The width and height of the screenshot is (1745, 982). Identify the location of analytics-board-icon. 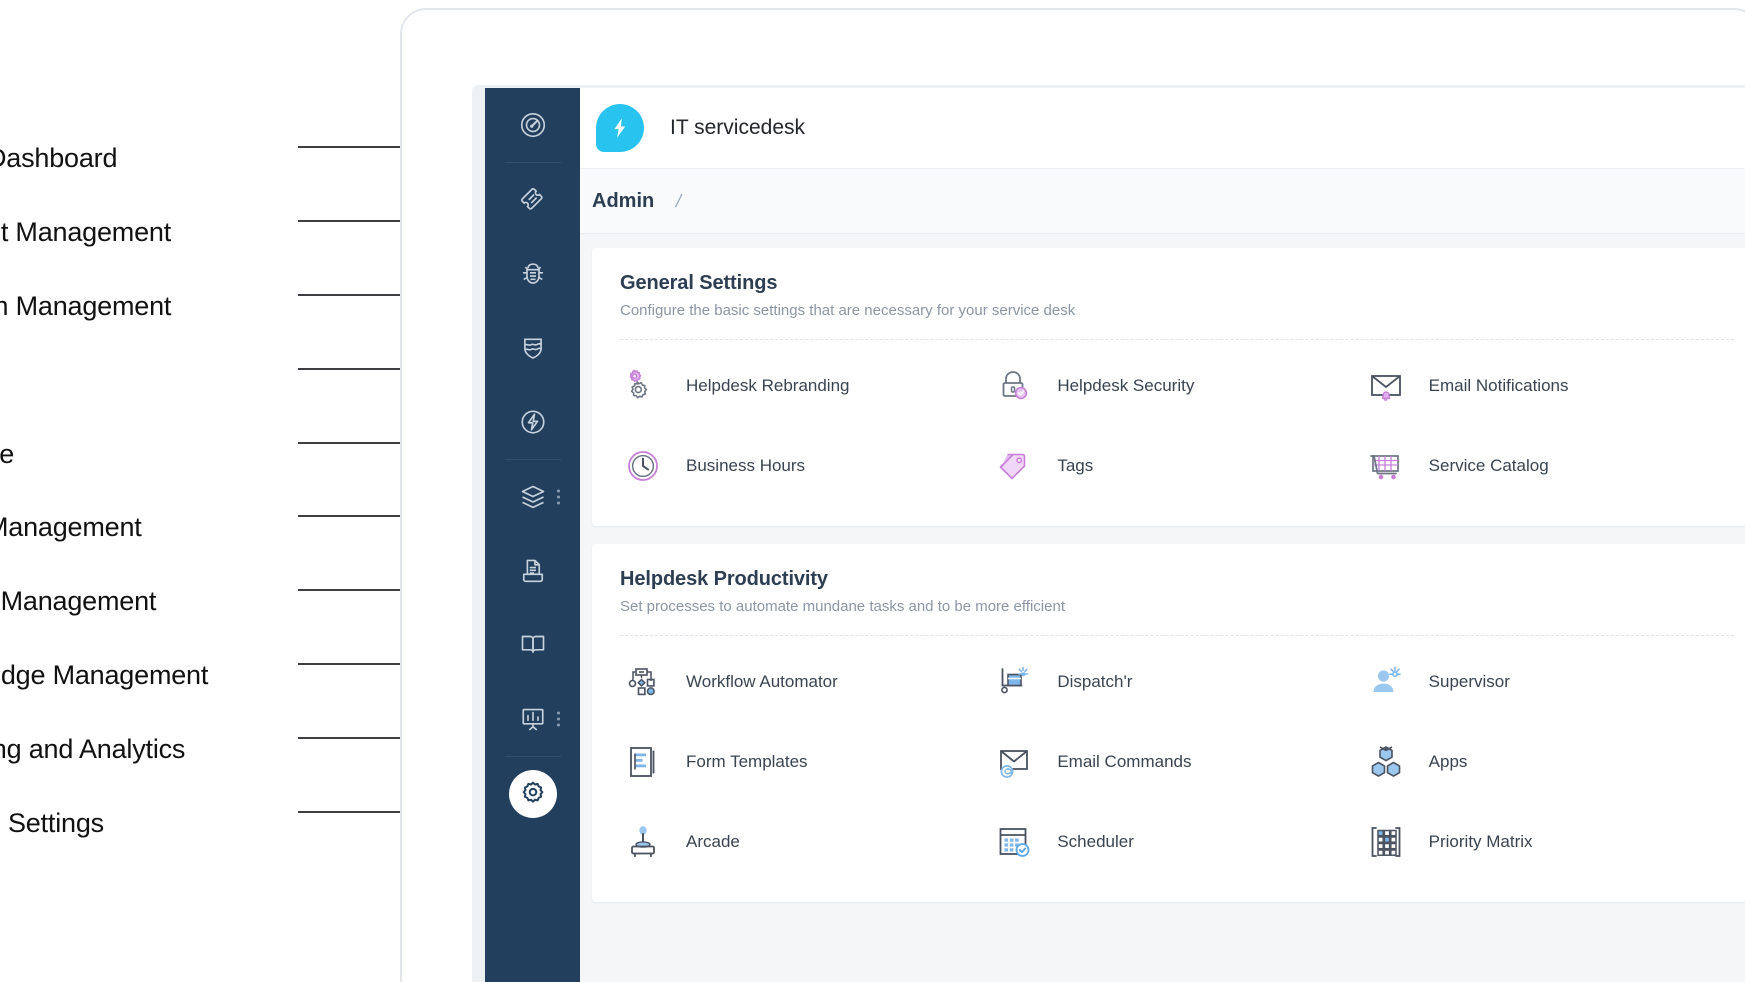
(533, 719).